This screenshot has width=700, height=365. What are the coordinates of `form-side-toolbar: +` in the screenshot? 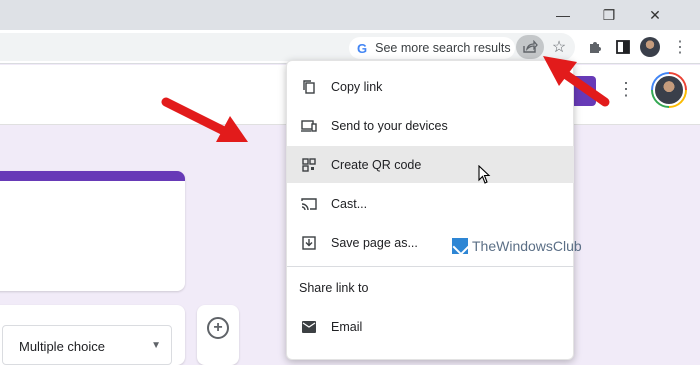 It's located at (218, 335).